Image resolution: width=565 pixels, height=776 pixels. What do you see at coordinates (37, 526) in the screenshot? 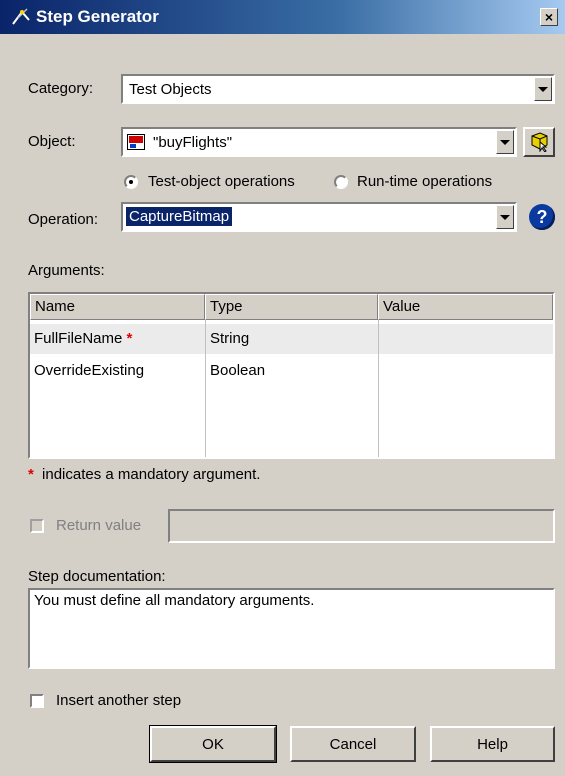
I see `return-value-checkbox` at bounding box center [37, 526].